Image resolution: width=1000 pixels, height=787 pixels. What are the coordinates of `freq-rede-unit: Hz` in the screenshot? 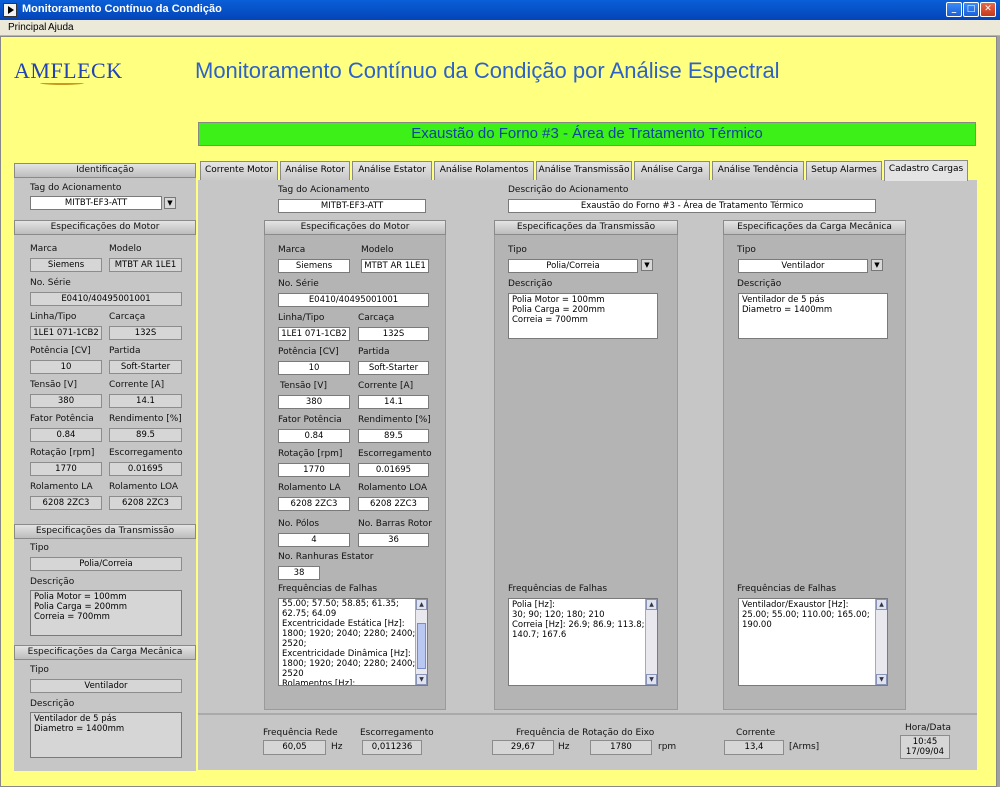 It's located at (337, 747).